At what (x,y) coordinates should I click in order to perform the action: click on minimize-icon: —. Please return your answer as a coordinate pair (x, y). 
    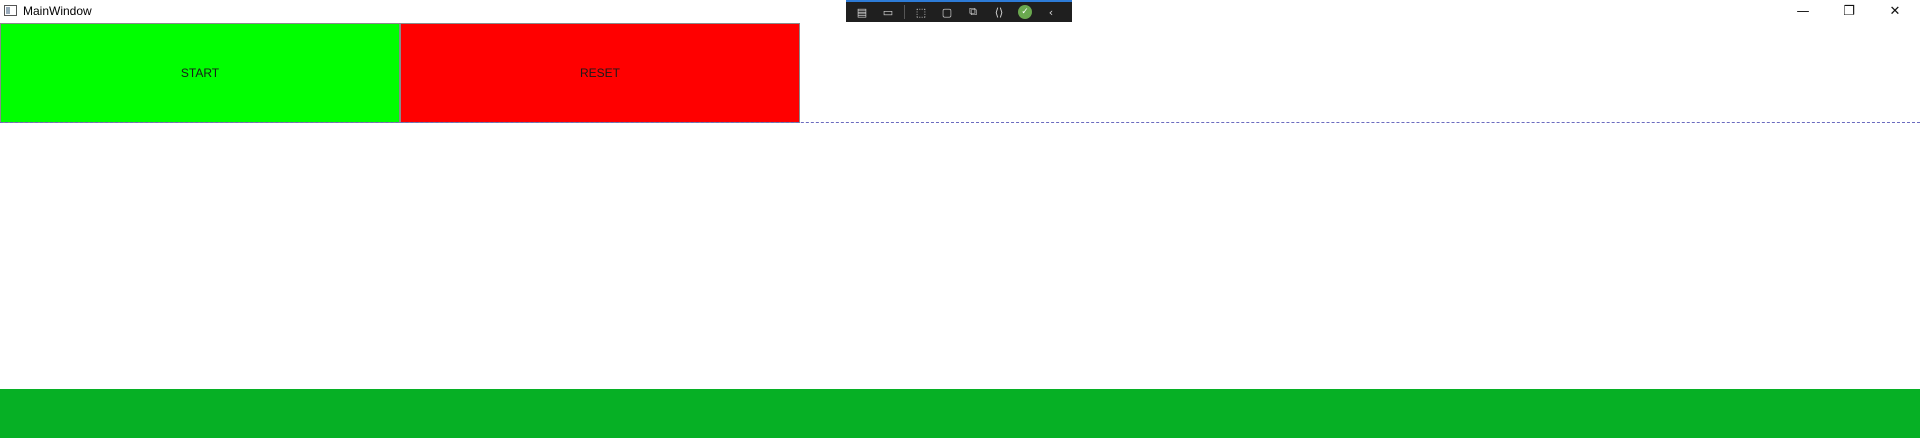
    Looking at the image, I should click on (1803, 11).